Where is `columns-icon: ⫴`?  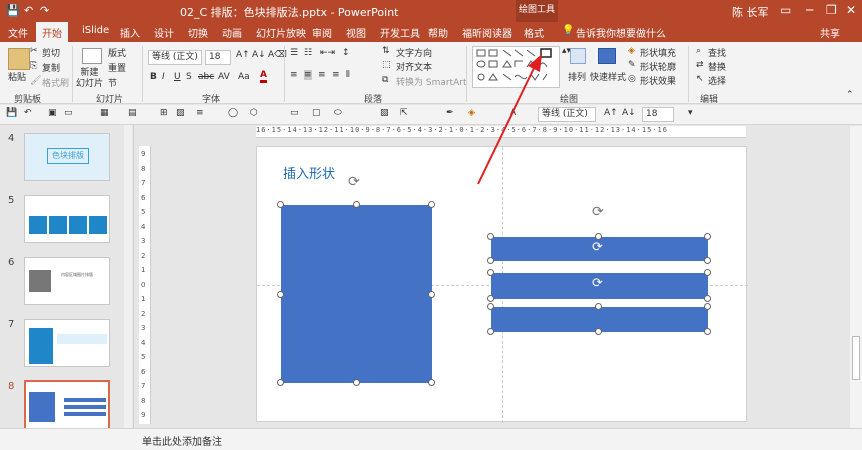
columns-icon: ⫴ is located at coordinates (348, 75).